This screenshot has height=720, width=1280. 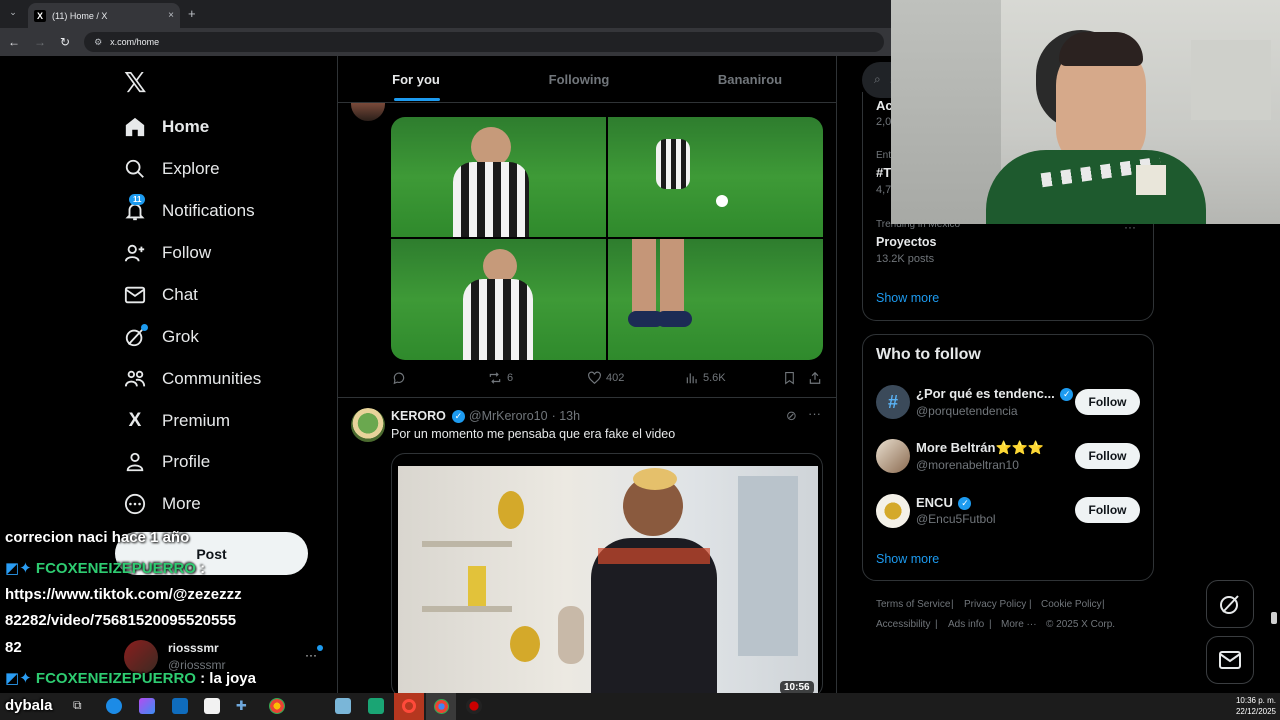 I want to click on sidebar-item-label: Profile, so click(x=186, y=461).